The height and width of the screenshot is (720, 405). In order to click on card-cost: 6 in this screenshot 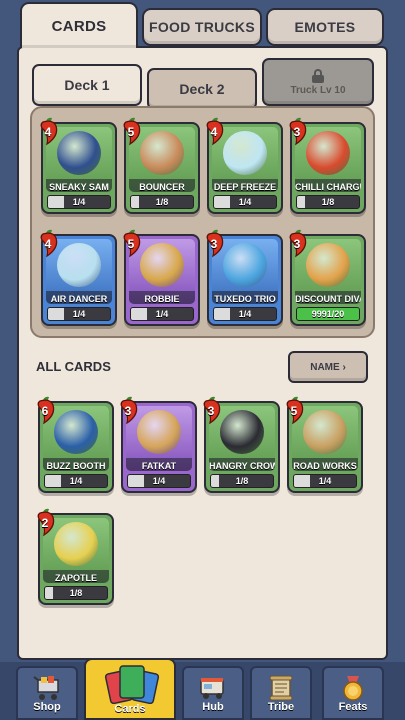, I will do `click(45, 411)`.